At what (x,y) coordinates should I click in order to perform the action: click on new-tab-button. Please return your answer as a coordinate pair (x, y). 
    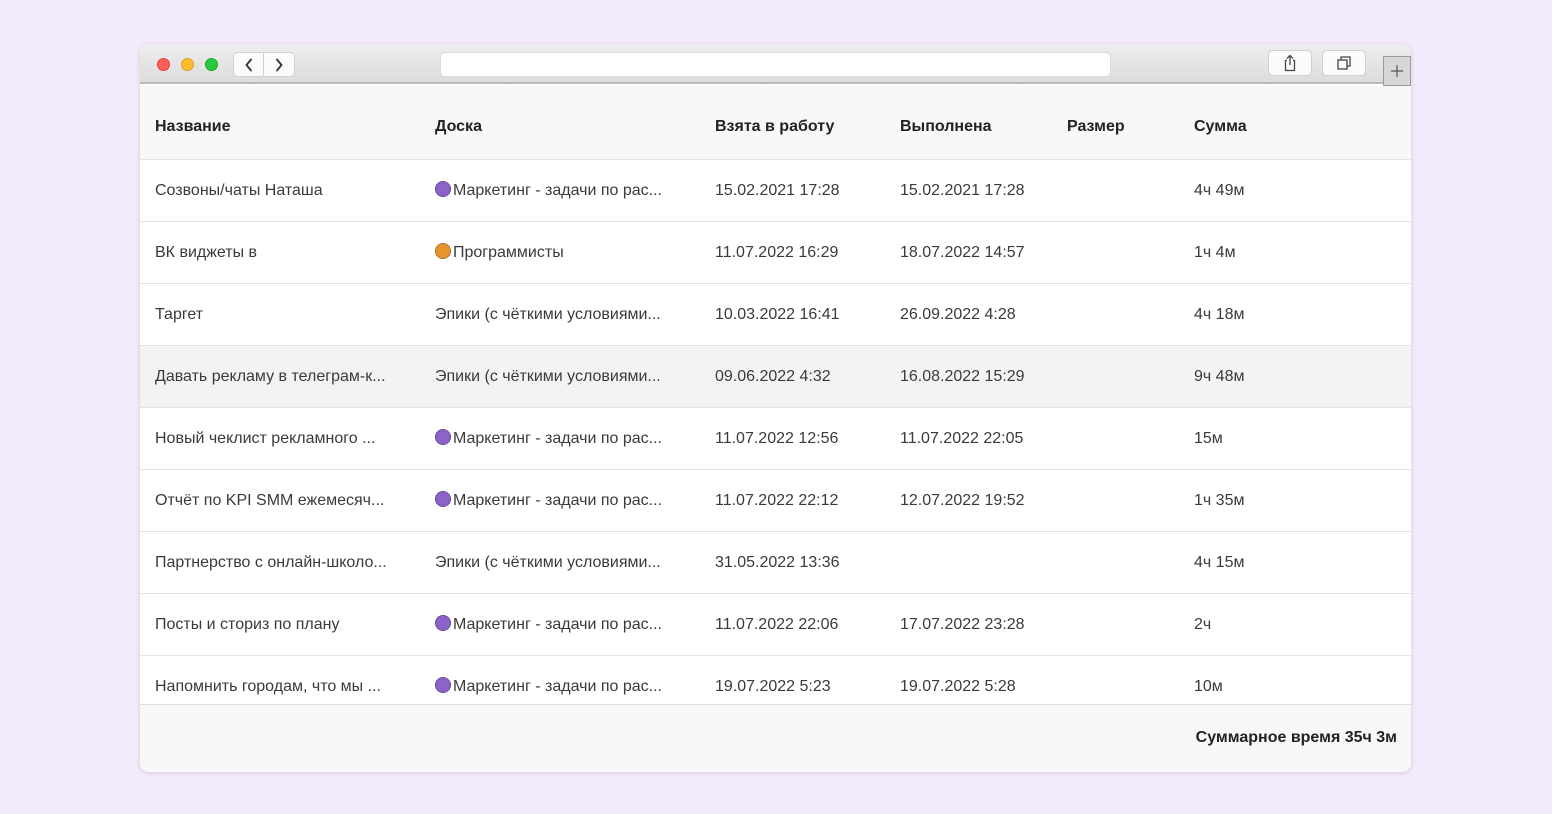
    Looking at the image, I should click on (1397, 71).